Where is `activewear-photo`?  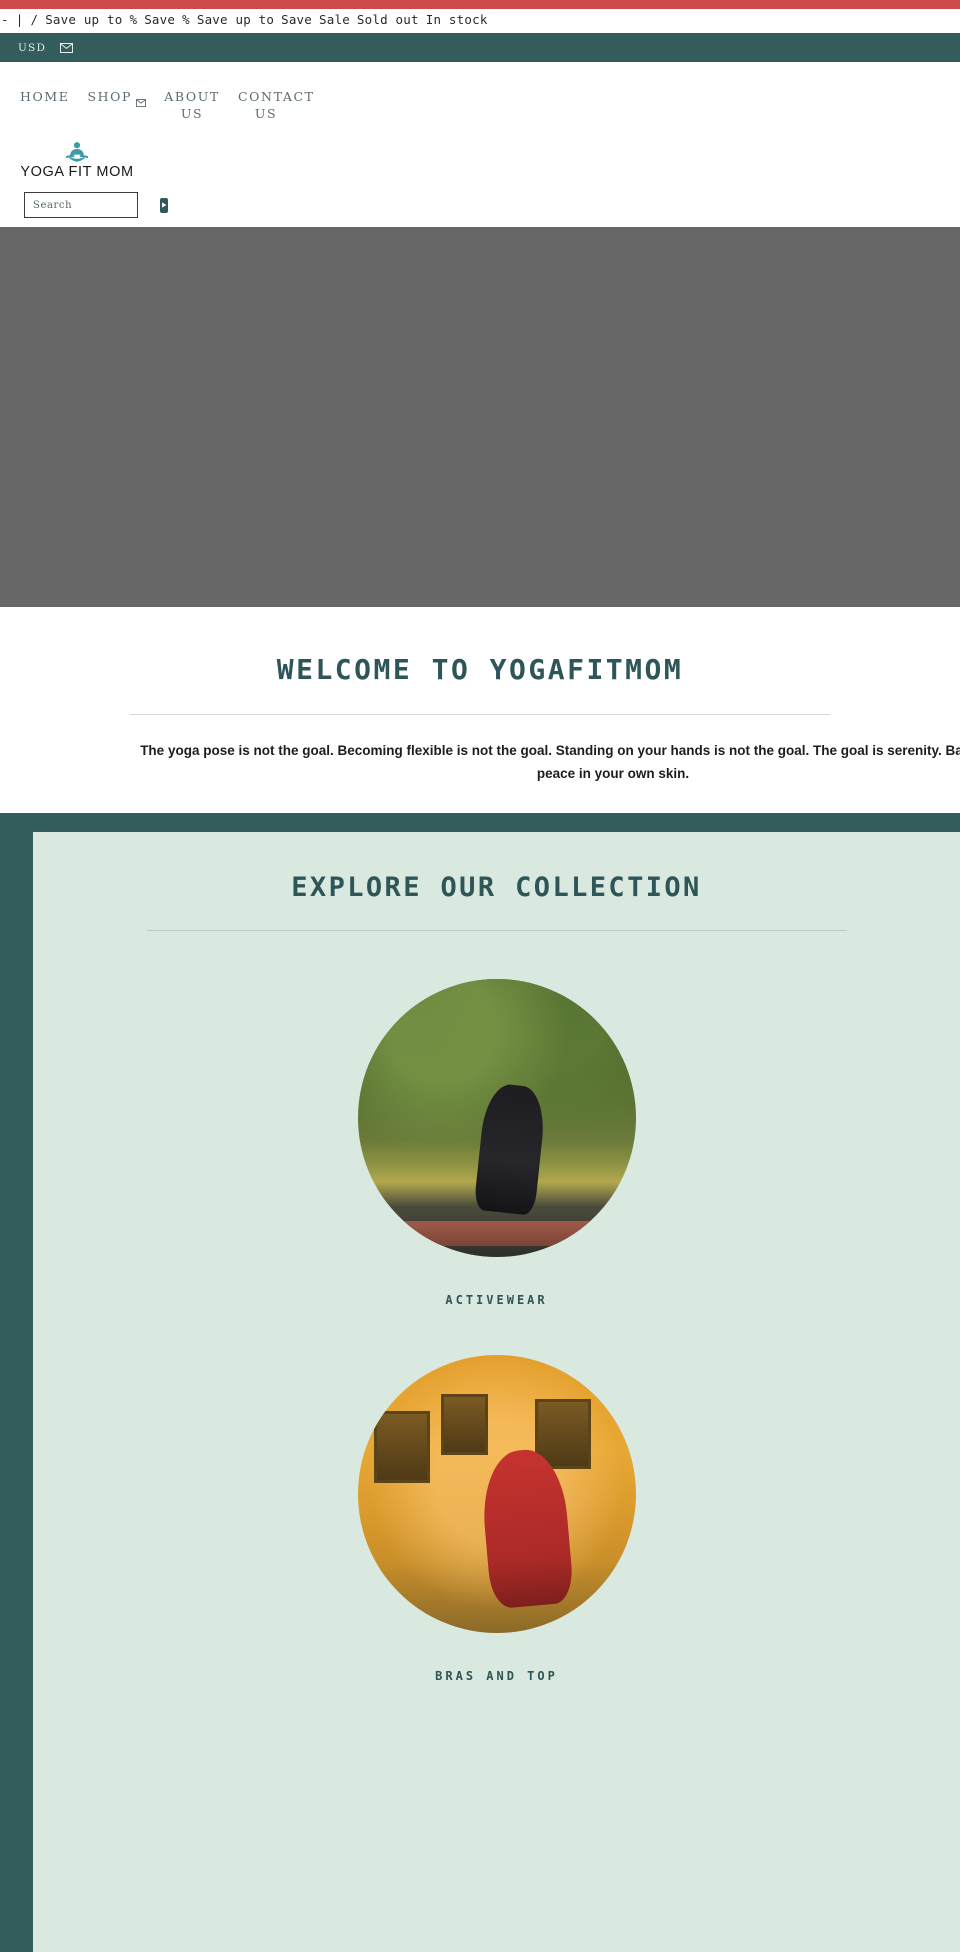
activewear-photo is located at coordinates (496, 1118).